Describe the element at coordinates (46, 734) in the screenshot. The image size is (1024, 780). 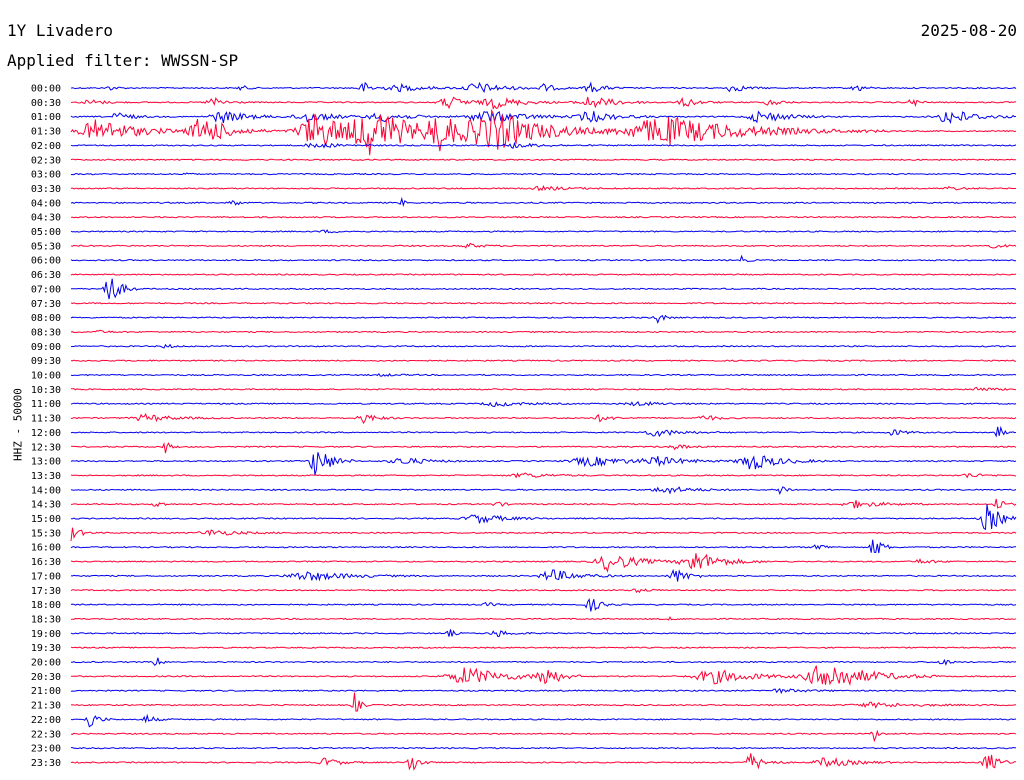
I see `time-tick-label: 22:30` at that location.